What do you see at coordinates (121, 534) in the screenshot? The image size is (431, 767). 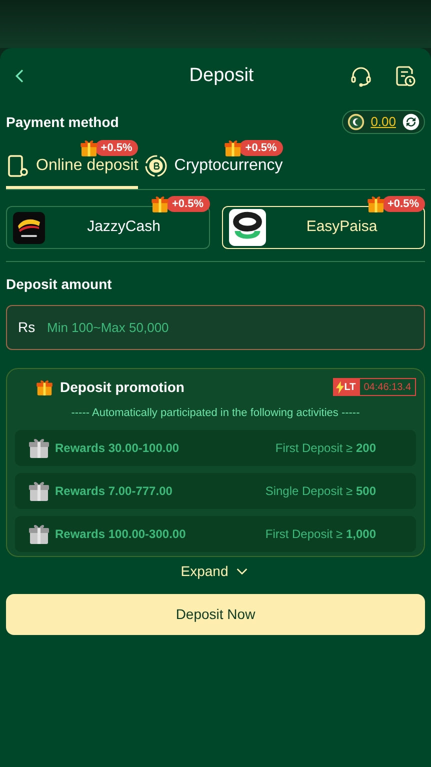 I see `reward-range: Rewards 100.00-300.00` at bounding box center [121, 534].